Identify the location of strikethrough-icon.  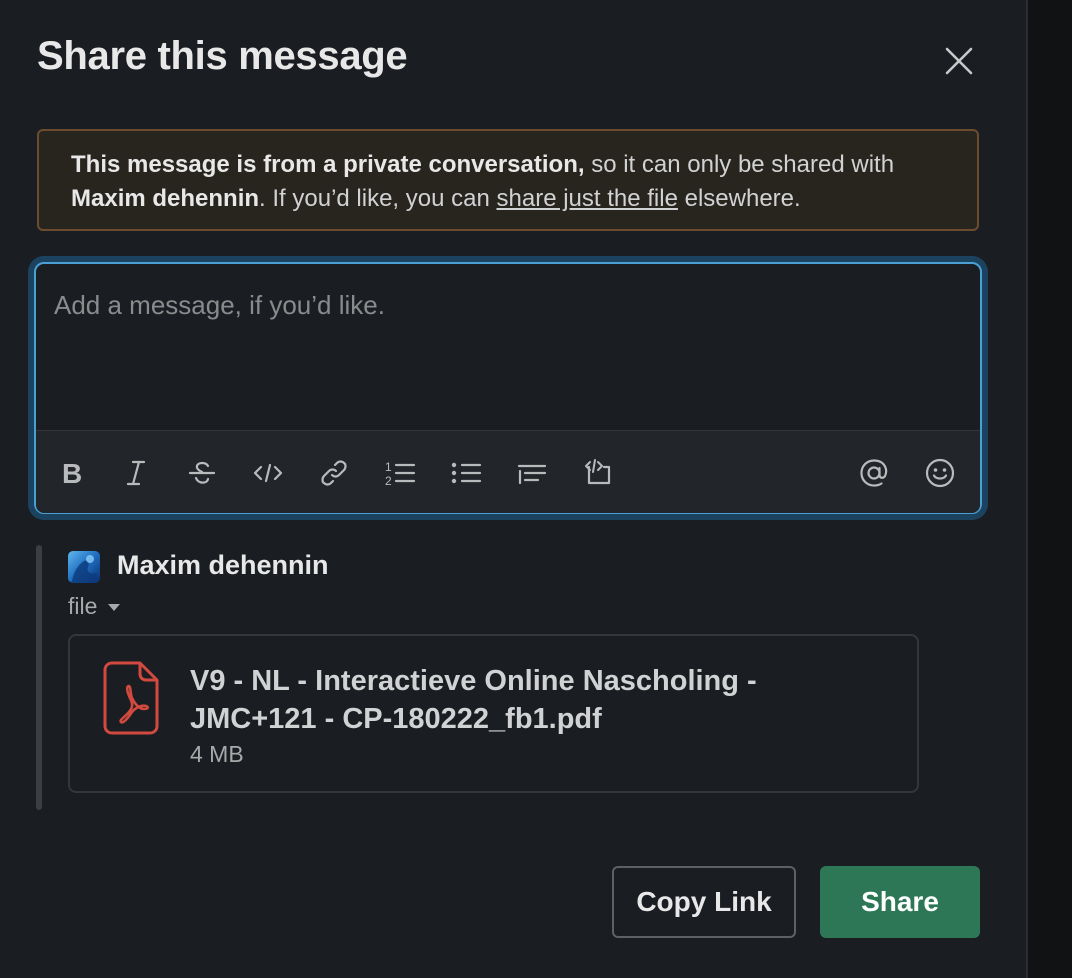
(202, 472).